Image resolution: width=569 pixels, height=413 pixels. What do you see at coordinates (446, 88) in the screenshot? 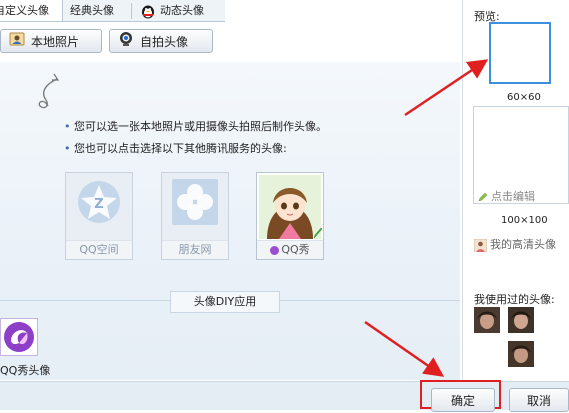
I see `arrow-to-preview` at bounding box center [446, 88].